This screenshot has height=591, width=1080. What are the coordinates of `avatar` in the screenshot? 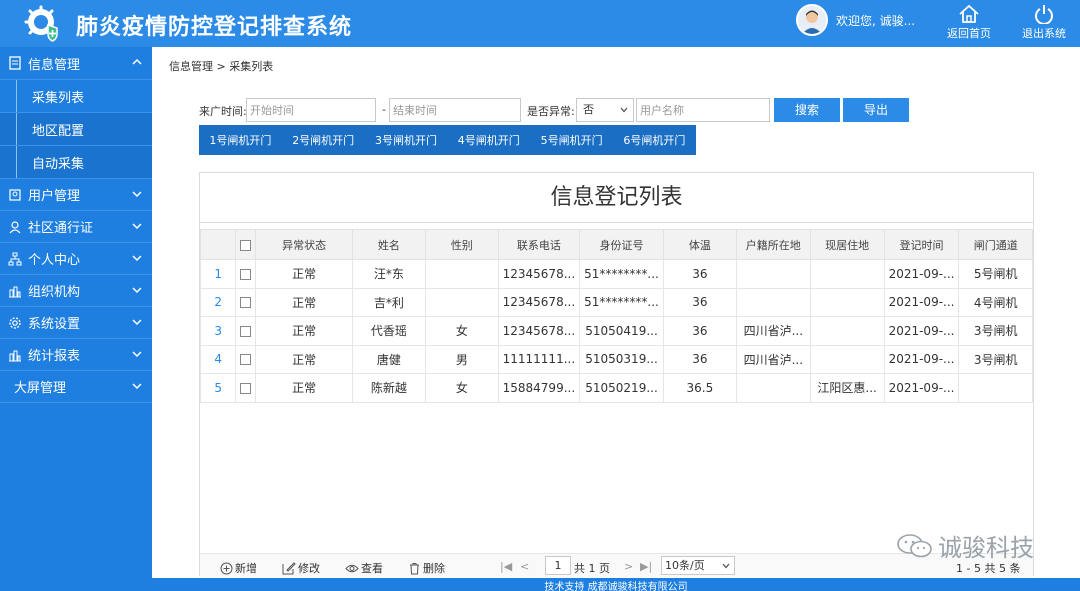 It's located at (812, 20).